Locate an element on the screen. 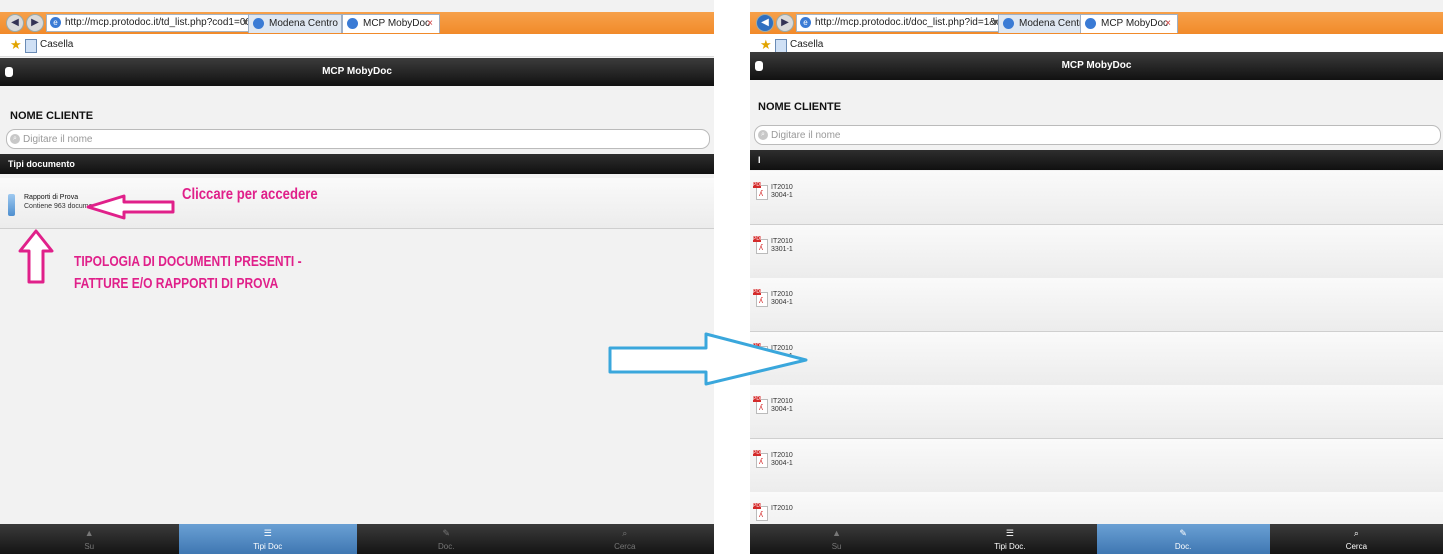 The width and height of the screenshot is (1443, 554). doc-types-annotation-line2: FATTURE E/O RAPPORTI DI PROVA is located at coordinates (176, 283).